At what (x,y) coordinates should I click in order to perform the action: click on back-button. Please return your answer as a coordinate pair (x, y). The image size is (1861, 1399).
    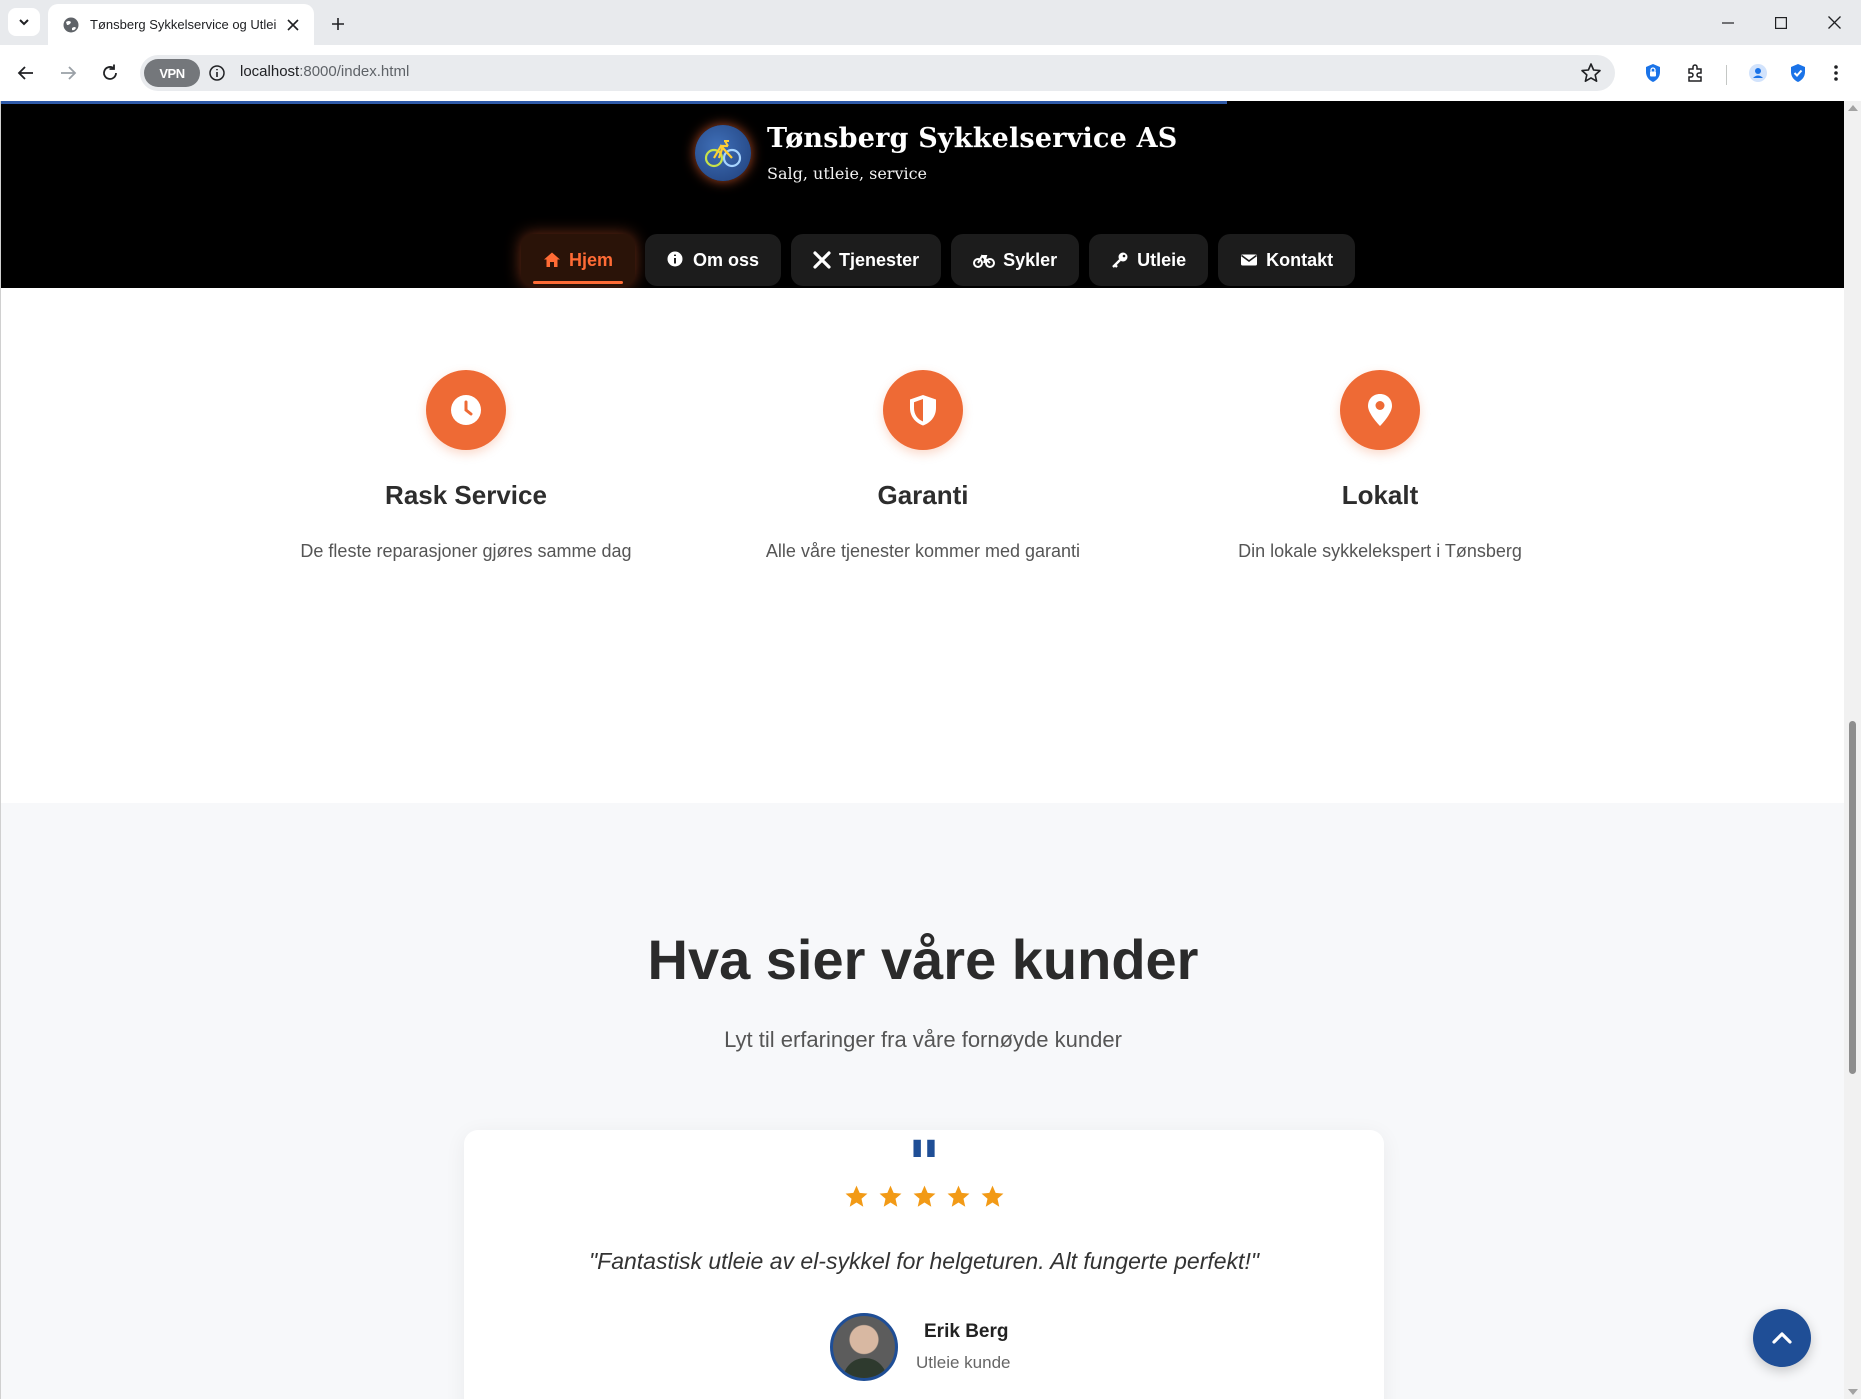
    Looking at the image, I should click on (26, 73).